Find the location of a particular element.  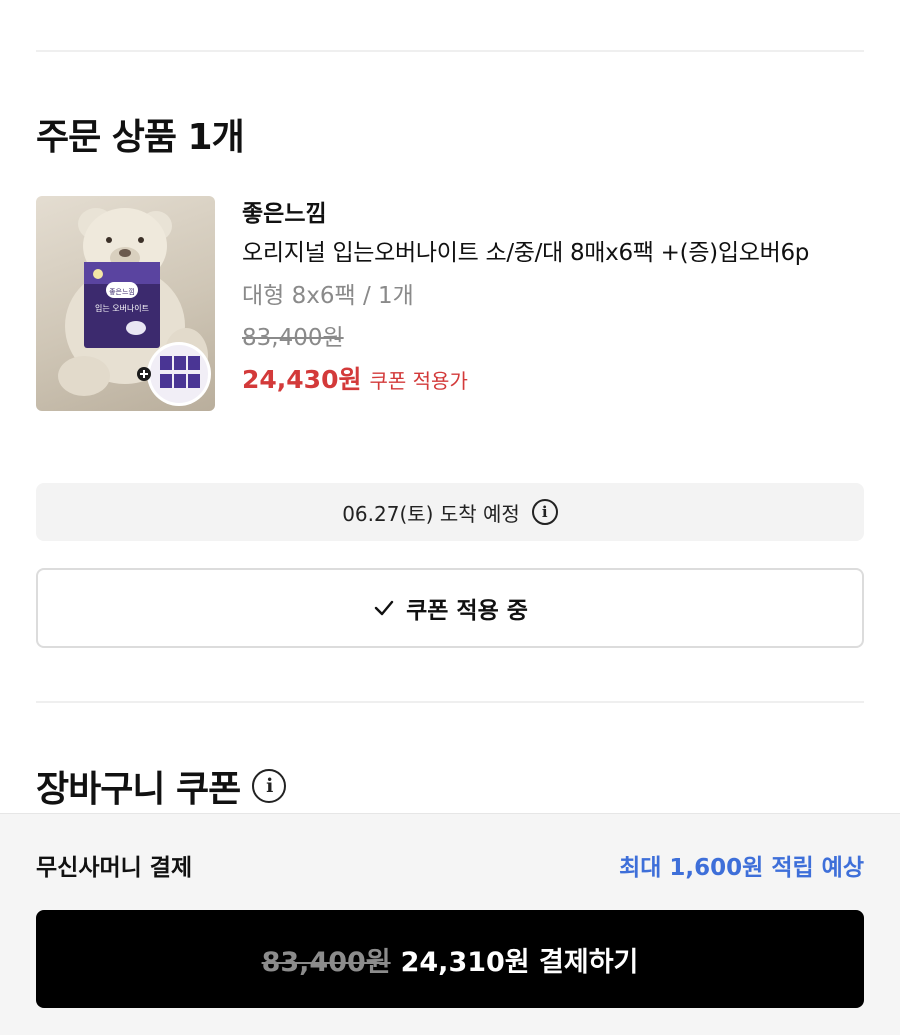

coupon-button-label: 쿠폰 적용 중 is located at coordinates (467, 611).